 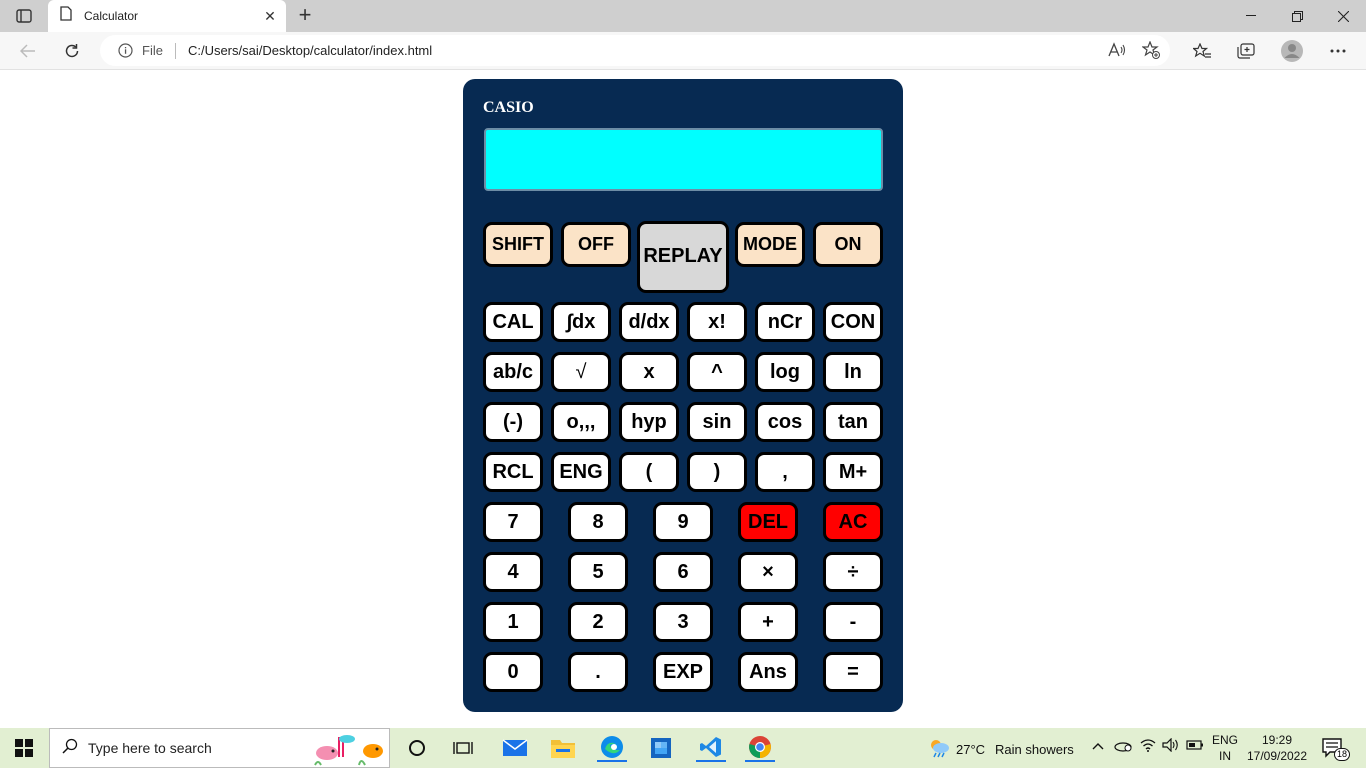 What do you see at coordinates (683, 257) in the screenshot?
I see `replay-key: REPLAY` at bounding box center [683, 257].